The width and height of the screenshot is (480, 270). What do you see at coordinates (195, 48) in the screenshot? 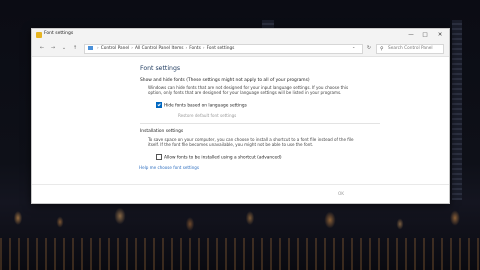
I see `breadcrumb-fonts: Fonts` at bounding box center [195, 48].